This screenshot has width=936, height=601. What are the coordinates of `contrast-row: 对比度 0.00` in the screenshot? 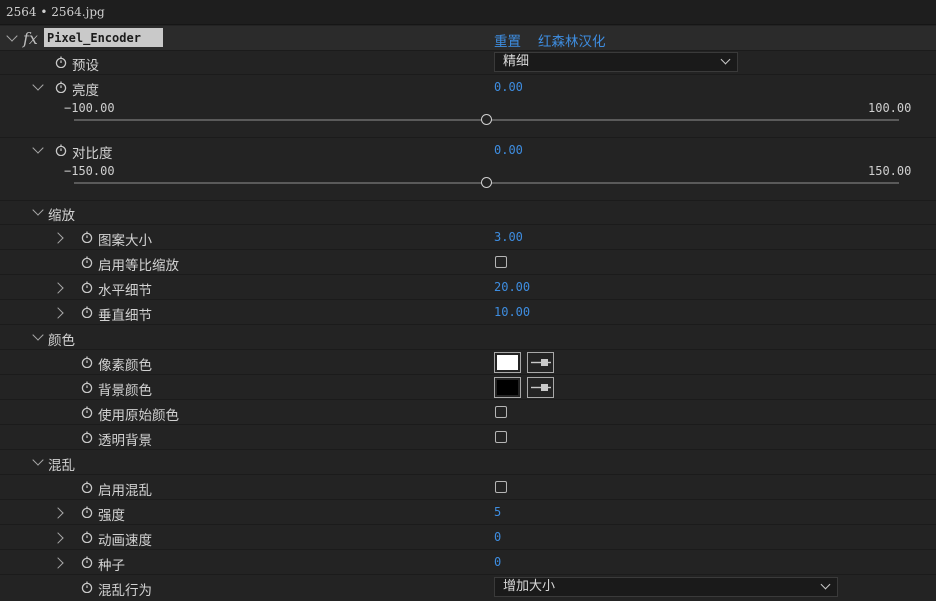 It's located at (468, 150).